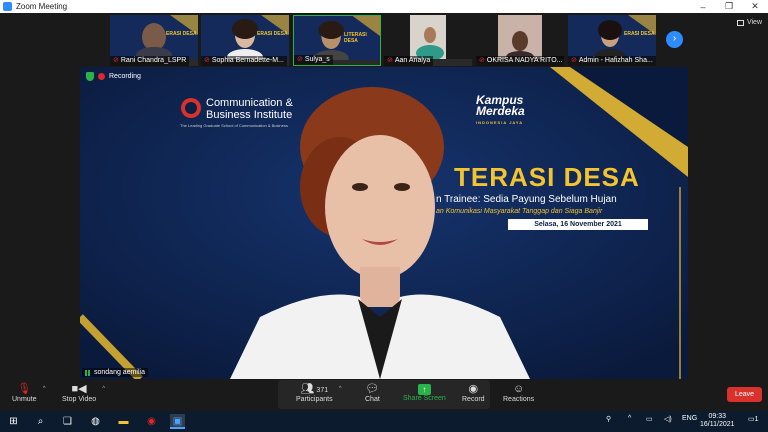 The height and width of the screenshot is (432, 768). What do you see at coordinates (668, 419) in the screenshot?
I see `volume-icon: ◁)` at bounding box center [668, 419].